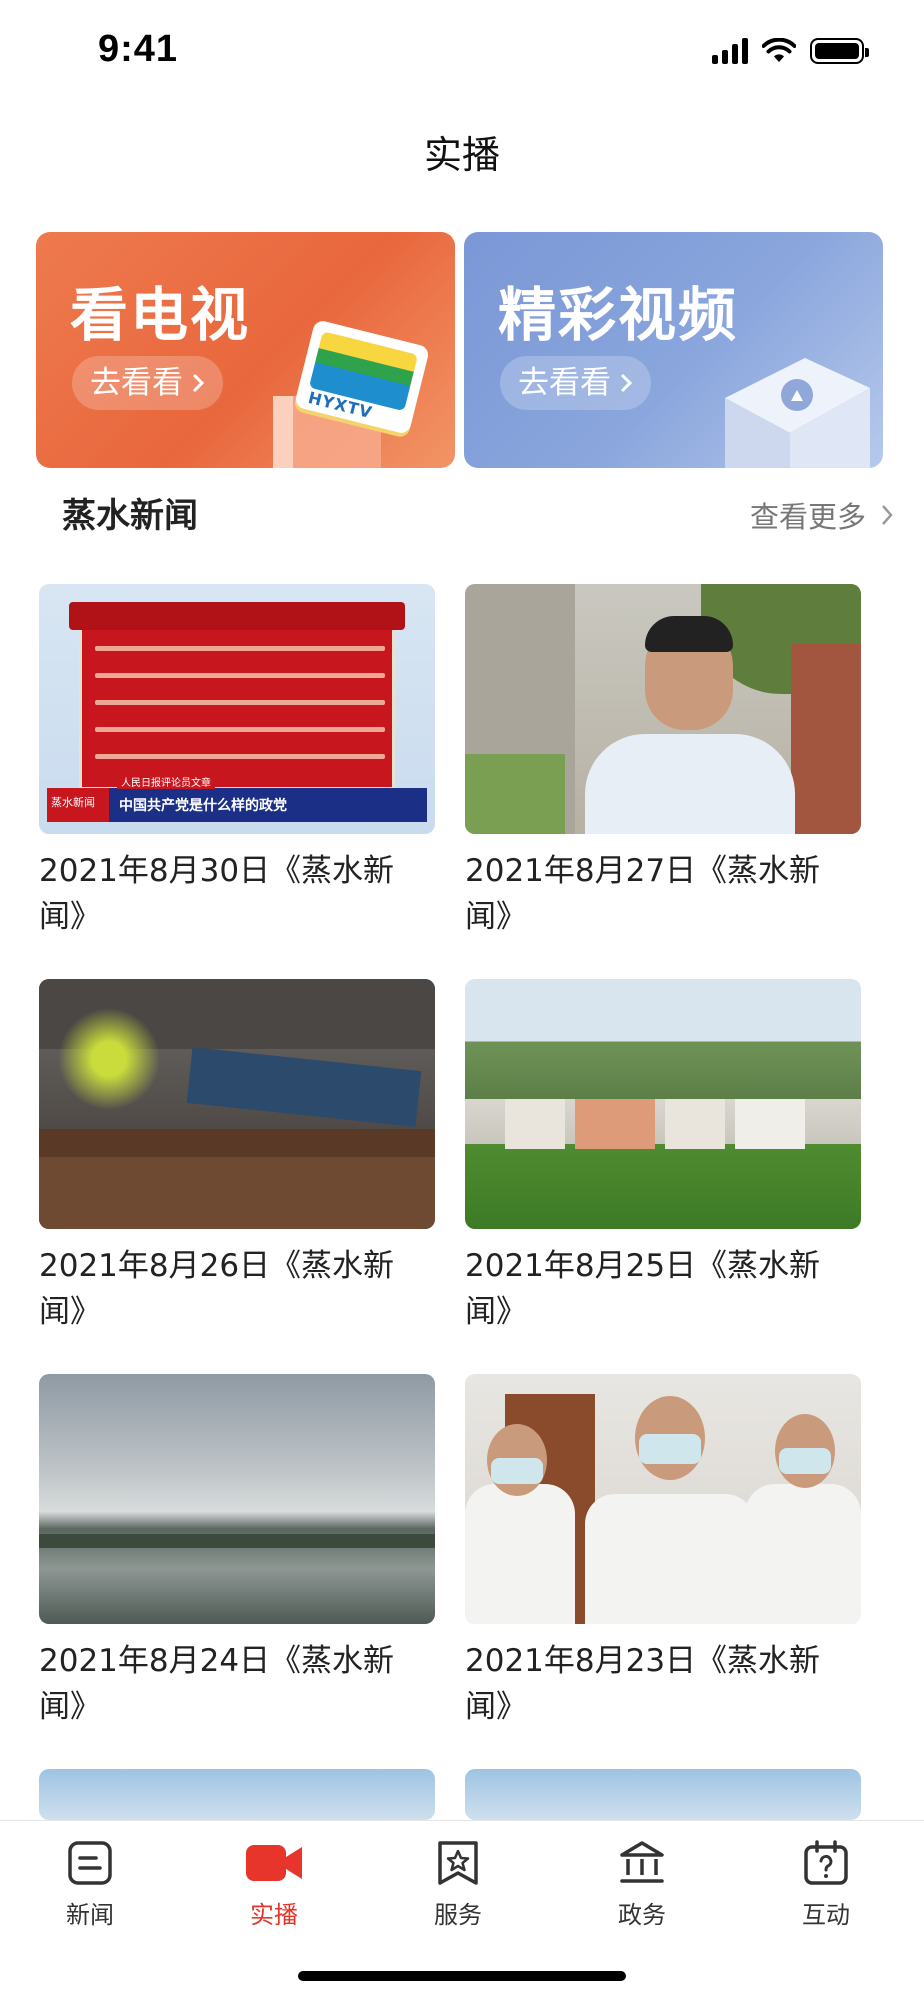 Image resolution: width=924 pixels, height=2000 pixels. Describe the element at coordinates (826, 1915) in the screenshot. I see `tab-label: 互动` at that location.